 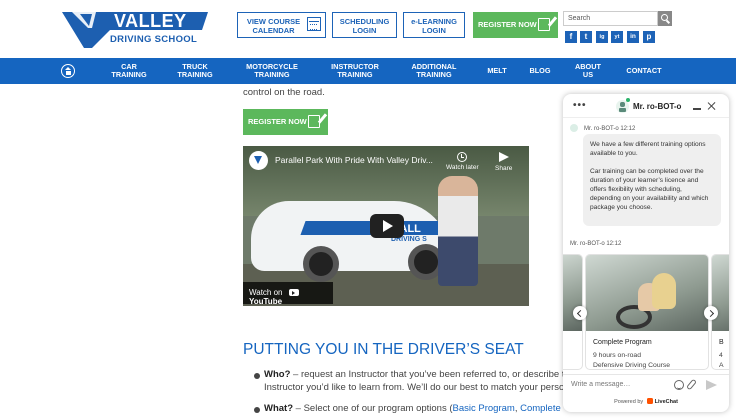 What do you see at coordinates (664, 291) in the screenshot?
I see `instructor-shape` at bounding box center [664, 291].